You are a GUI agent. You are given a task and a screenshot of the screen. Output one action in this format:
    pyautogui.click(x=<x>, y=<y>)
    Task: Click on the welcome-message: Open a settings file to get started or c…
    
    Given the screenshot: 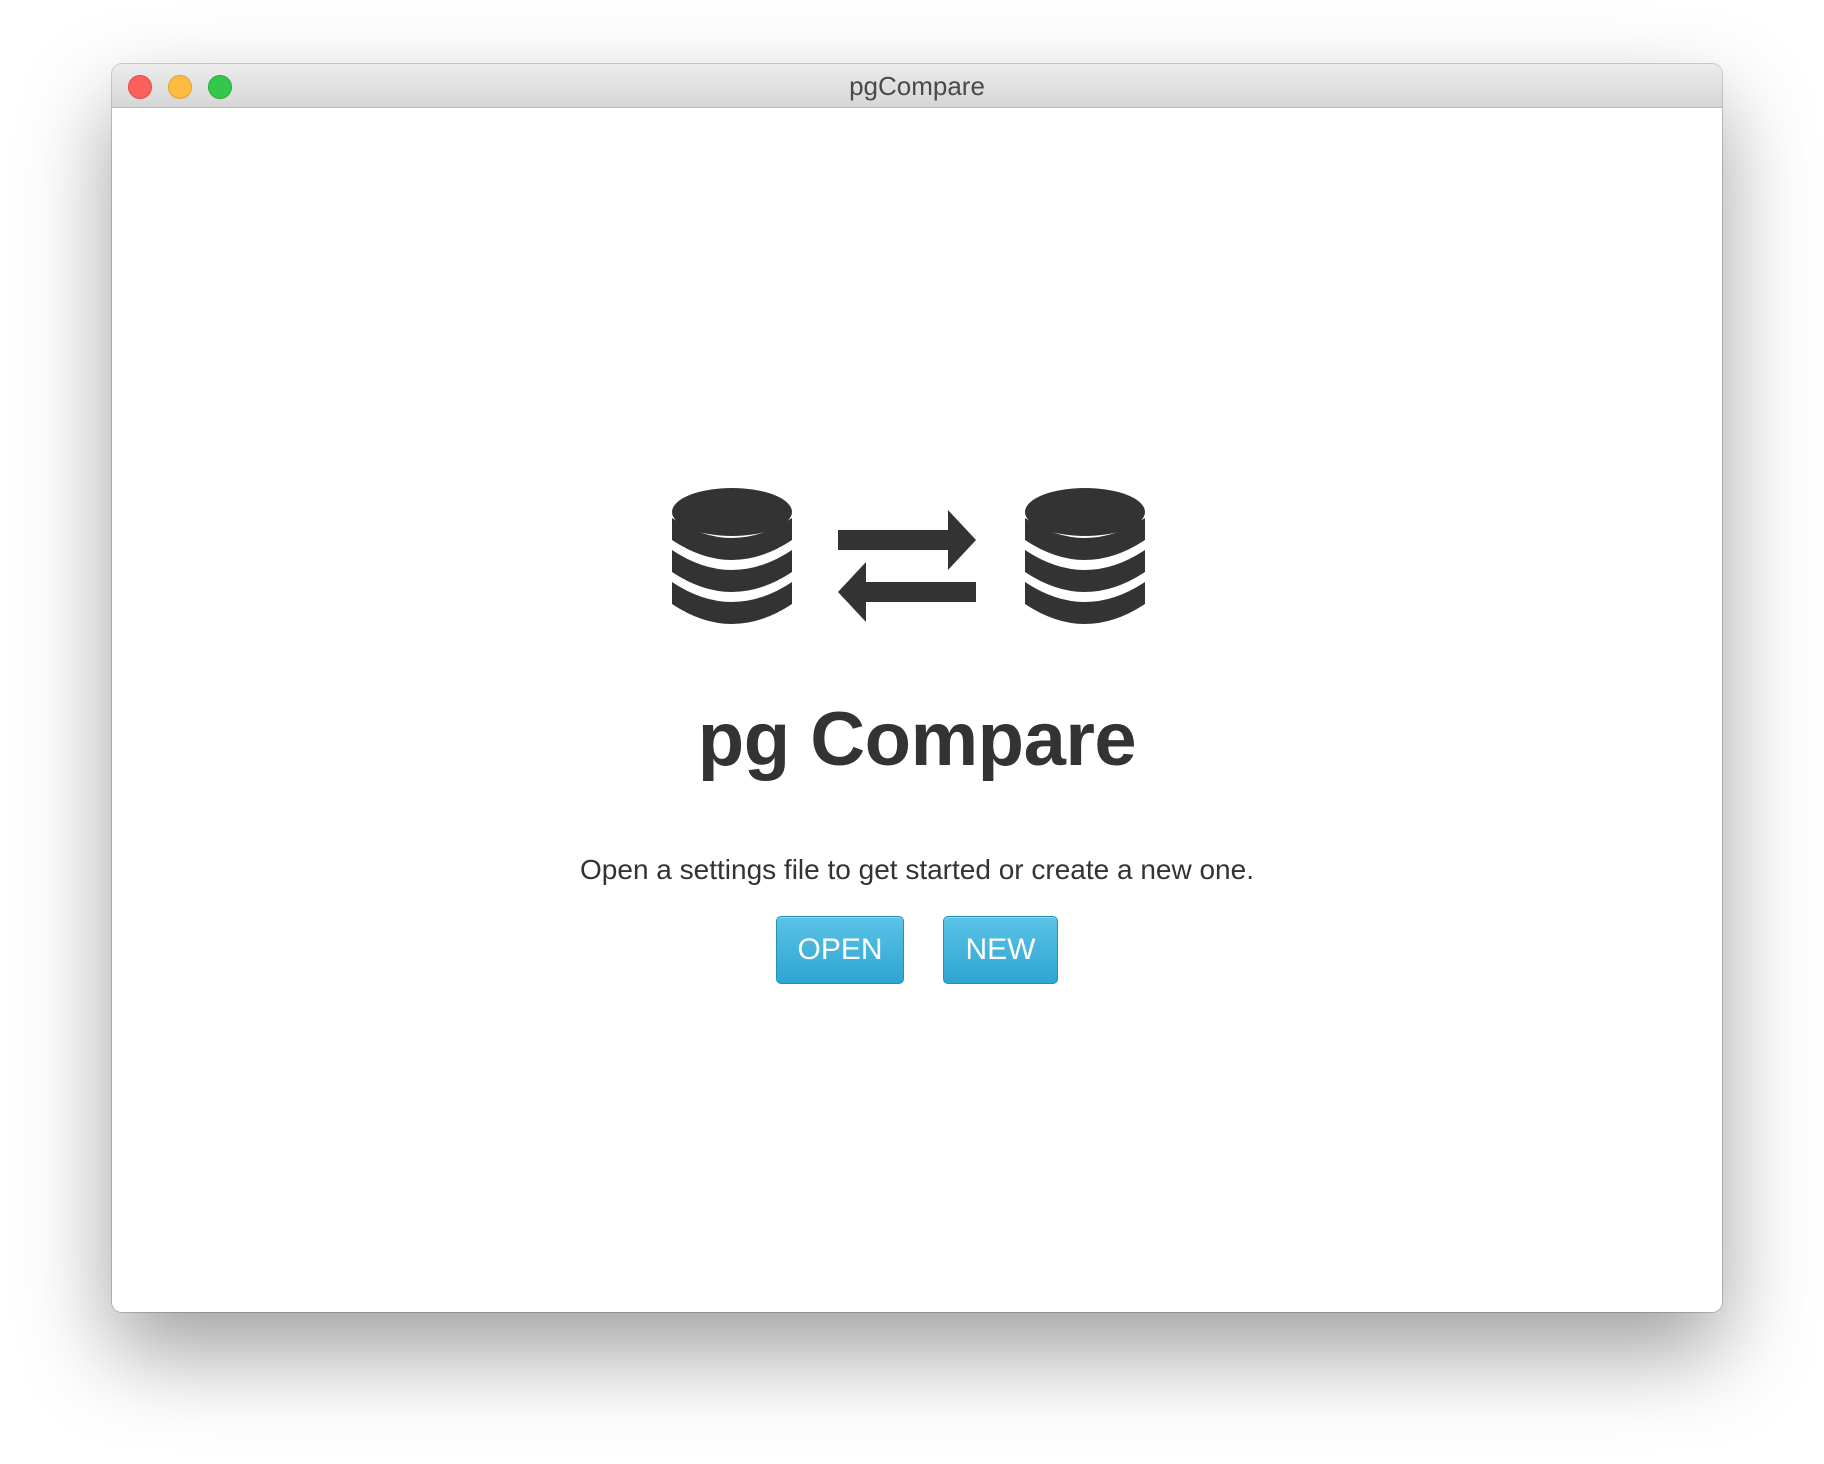 What is the action you would take?
    pyautogui.click(x=917, y=869)
    